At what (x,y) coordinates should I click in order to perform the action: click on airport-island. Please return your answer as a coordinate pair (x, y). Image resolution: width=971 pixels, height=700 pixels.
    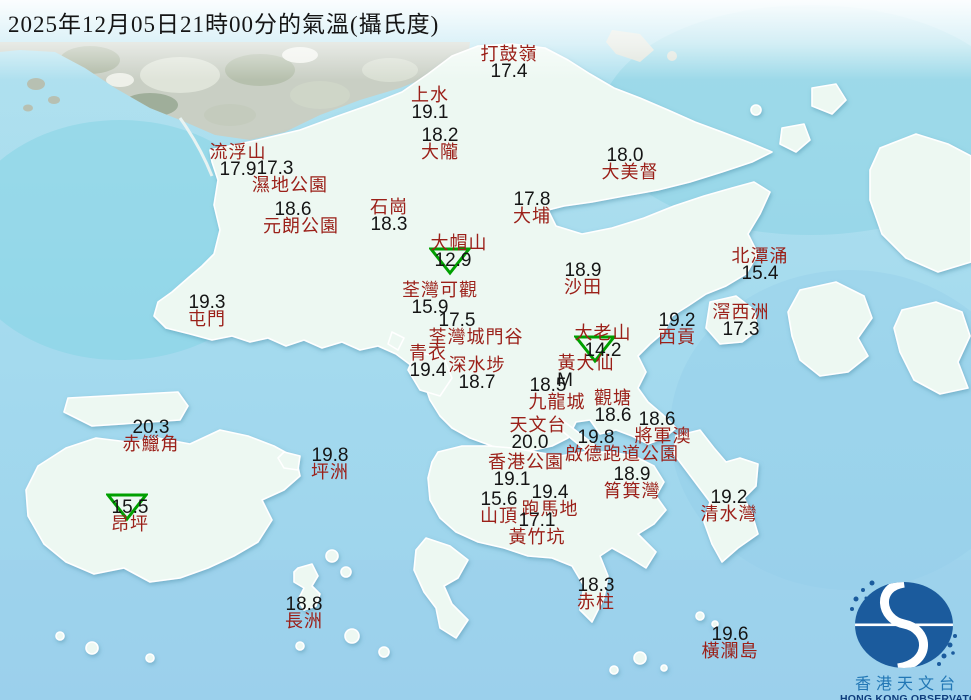
    Looking at the image, I should click on (126, 409).